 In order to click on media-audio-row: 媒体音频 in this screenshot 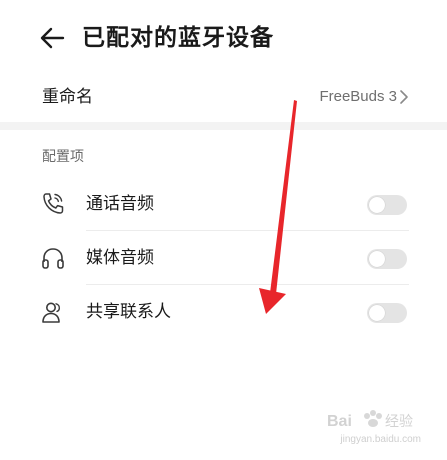, I will do `click(223, 258)`.